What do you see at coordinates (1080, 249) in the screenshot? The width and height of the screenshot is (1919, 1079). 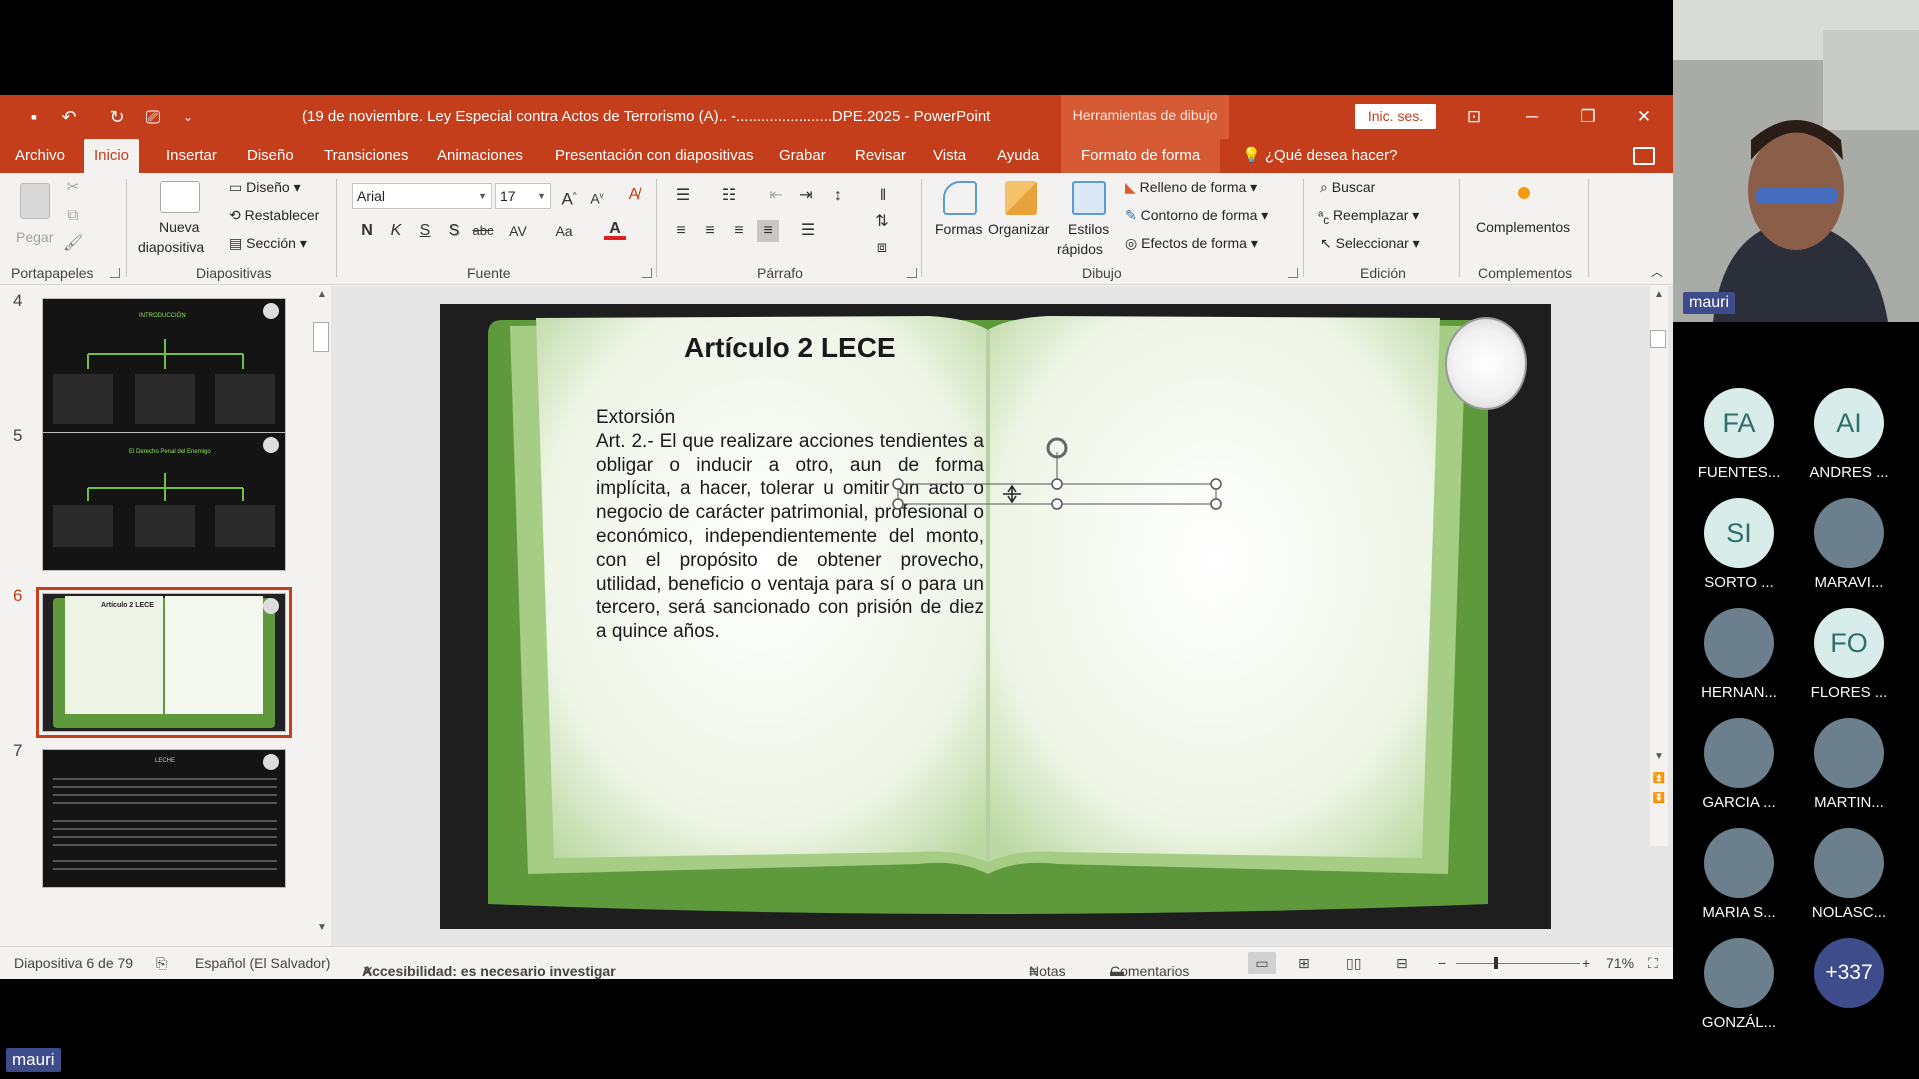 I see `quick-styles-label-2: rápidos` at bounding box center [1080, 249].